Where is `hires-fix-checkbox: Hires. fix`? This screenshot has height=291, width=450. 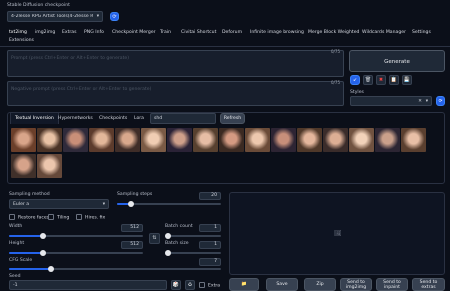 hires-fix-checkbox: Hires. fix is located at coordinates (90, 217).